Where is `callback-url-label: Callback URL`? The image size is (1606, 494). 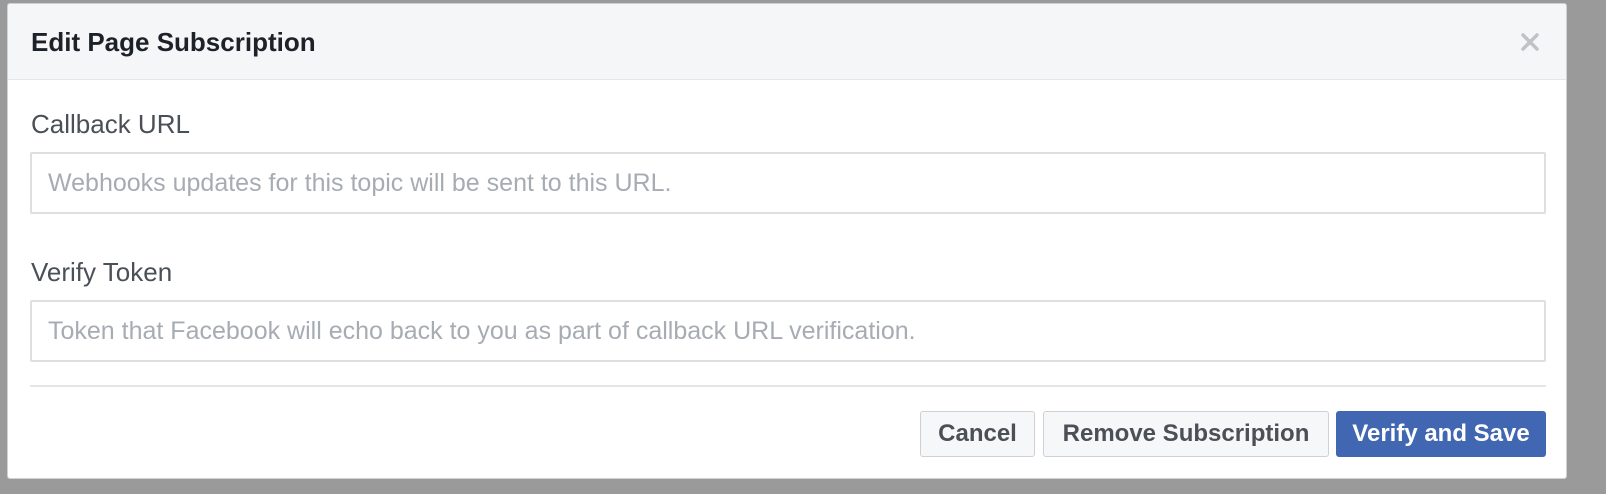 callback-url-label: Callback URL is located at coordinates (110, 124).